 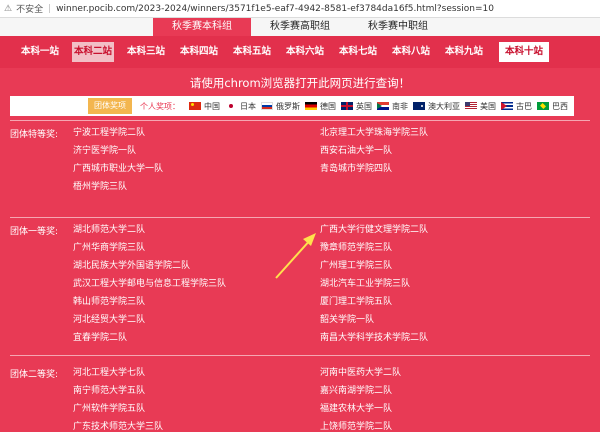 What do you see at coordinates (471, 106) in the screenshot?
I see `usa-flag-icon` at bounding box center [471, 106].